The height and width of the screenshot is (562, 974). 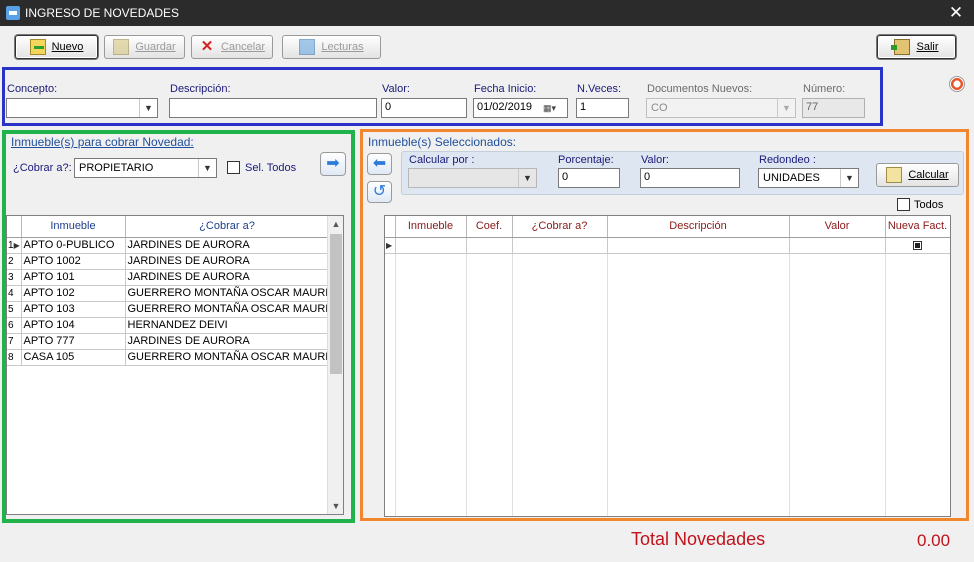 I want to click on cell-nueva-fact, so click(x=917, y=245).